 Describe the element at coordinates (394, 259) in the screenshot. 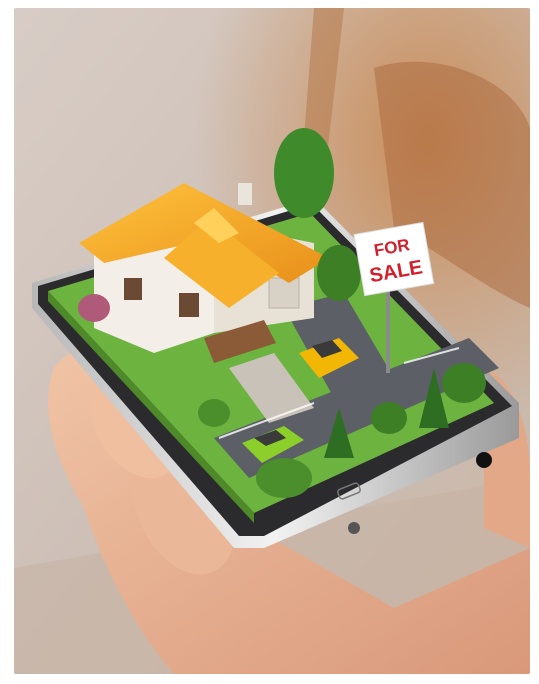

I see `for-sale-sign: FOR SALE` at that location.